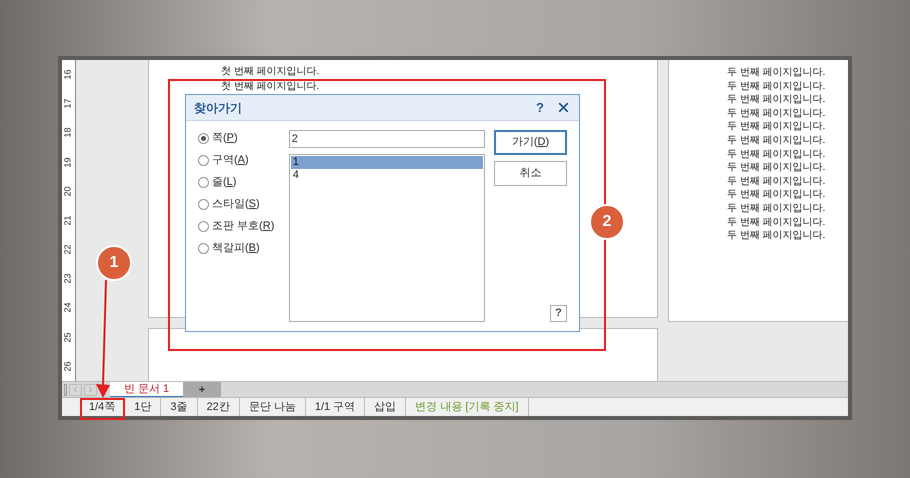 Image resolution: width=910 pixels, height=478 pixels. I want to click on ruler-number: 22, so click(68, 249).